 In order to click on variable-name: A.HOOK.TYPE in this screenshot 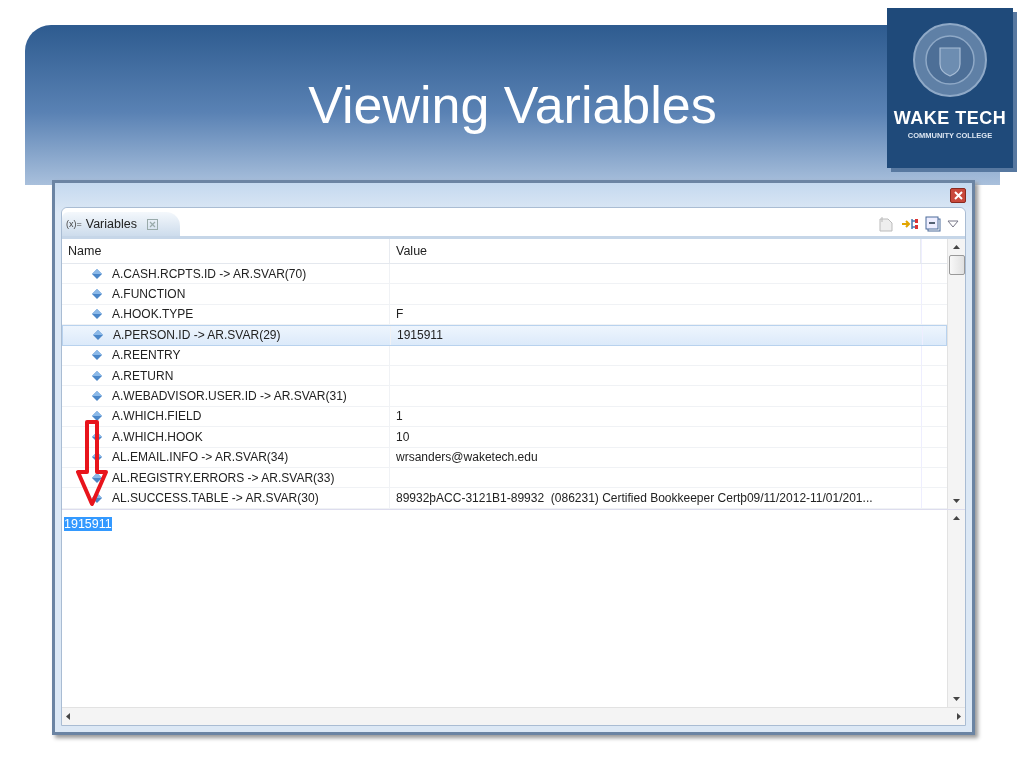, I will do `click(153, 314)`.